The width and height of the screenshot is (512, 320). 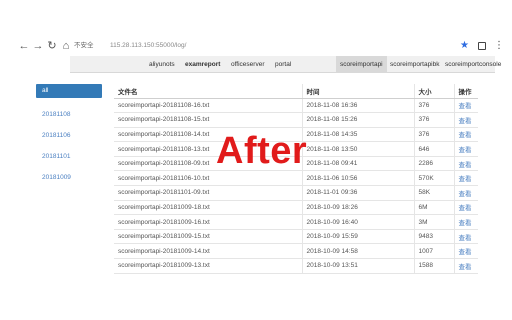 I want to click on column-header-name: 文件名, so click(x=208, y=91).